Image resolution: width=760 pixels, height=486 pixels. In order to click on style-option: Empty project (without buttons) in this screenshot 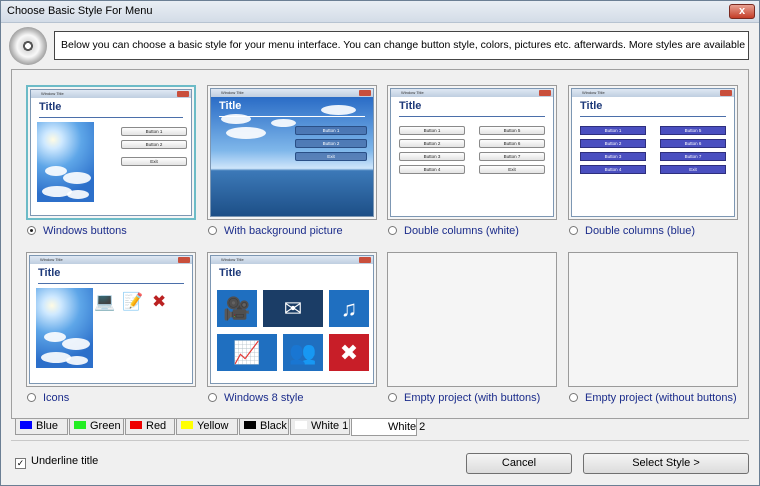, I will do `click(653, 398)`.